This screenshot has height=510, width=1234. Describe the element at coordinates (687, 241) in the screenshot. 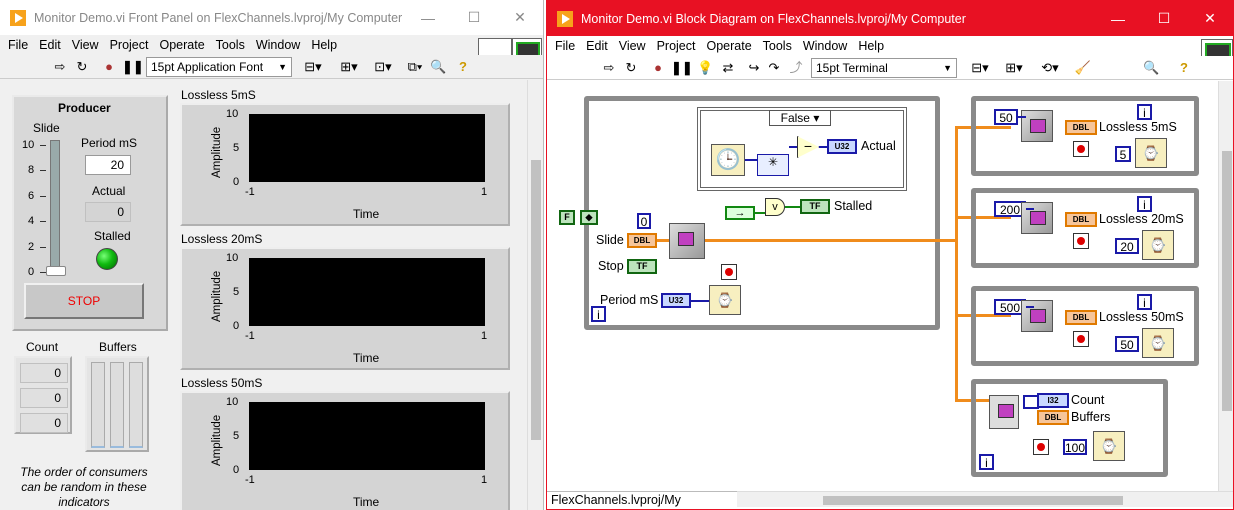

I see `channel-writer-node` at that location.